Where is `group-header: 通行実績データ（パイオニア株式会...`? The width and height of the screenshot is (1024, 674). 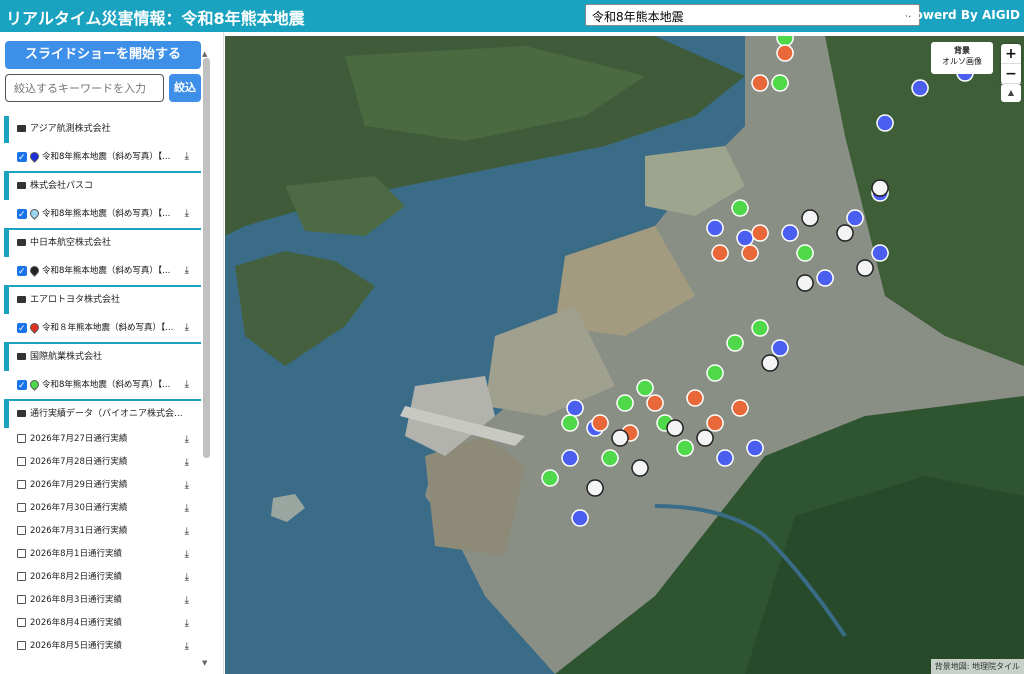
group-header: 通行実績データ（パイオニア株式会... is located at coordinates (102, 414).